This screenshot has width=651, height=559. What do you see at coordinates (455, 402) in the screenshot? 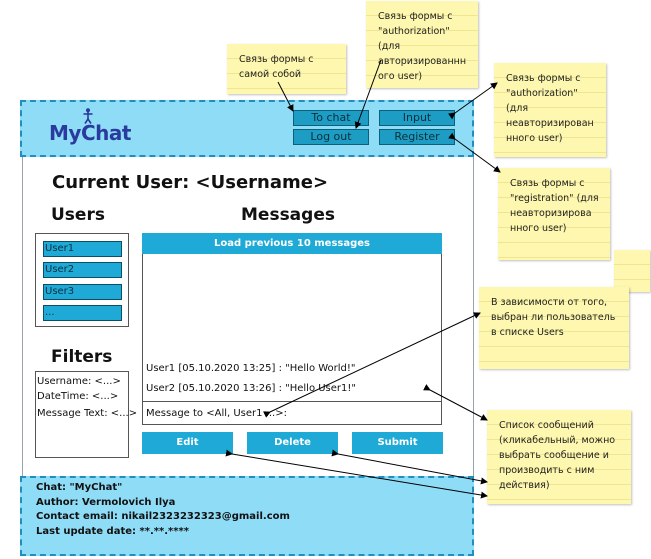
I see `arrow-messages-list` at bounding box center [455, 402].